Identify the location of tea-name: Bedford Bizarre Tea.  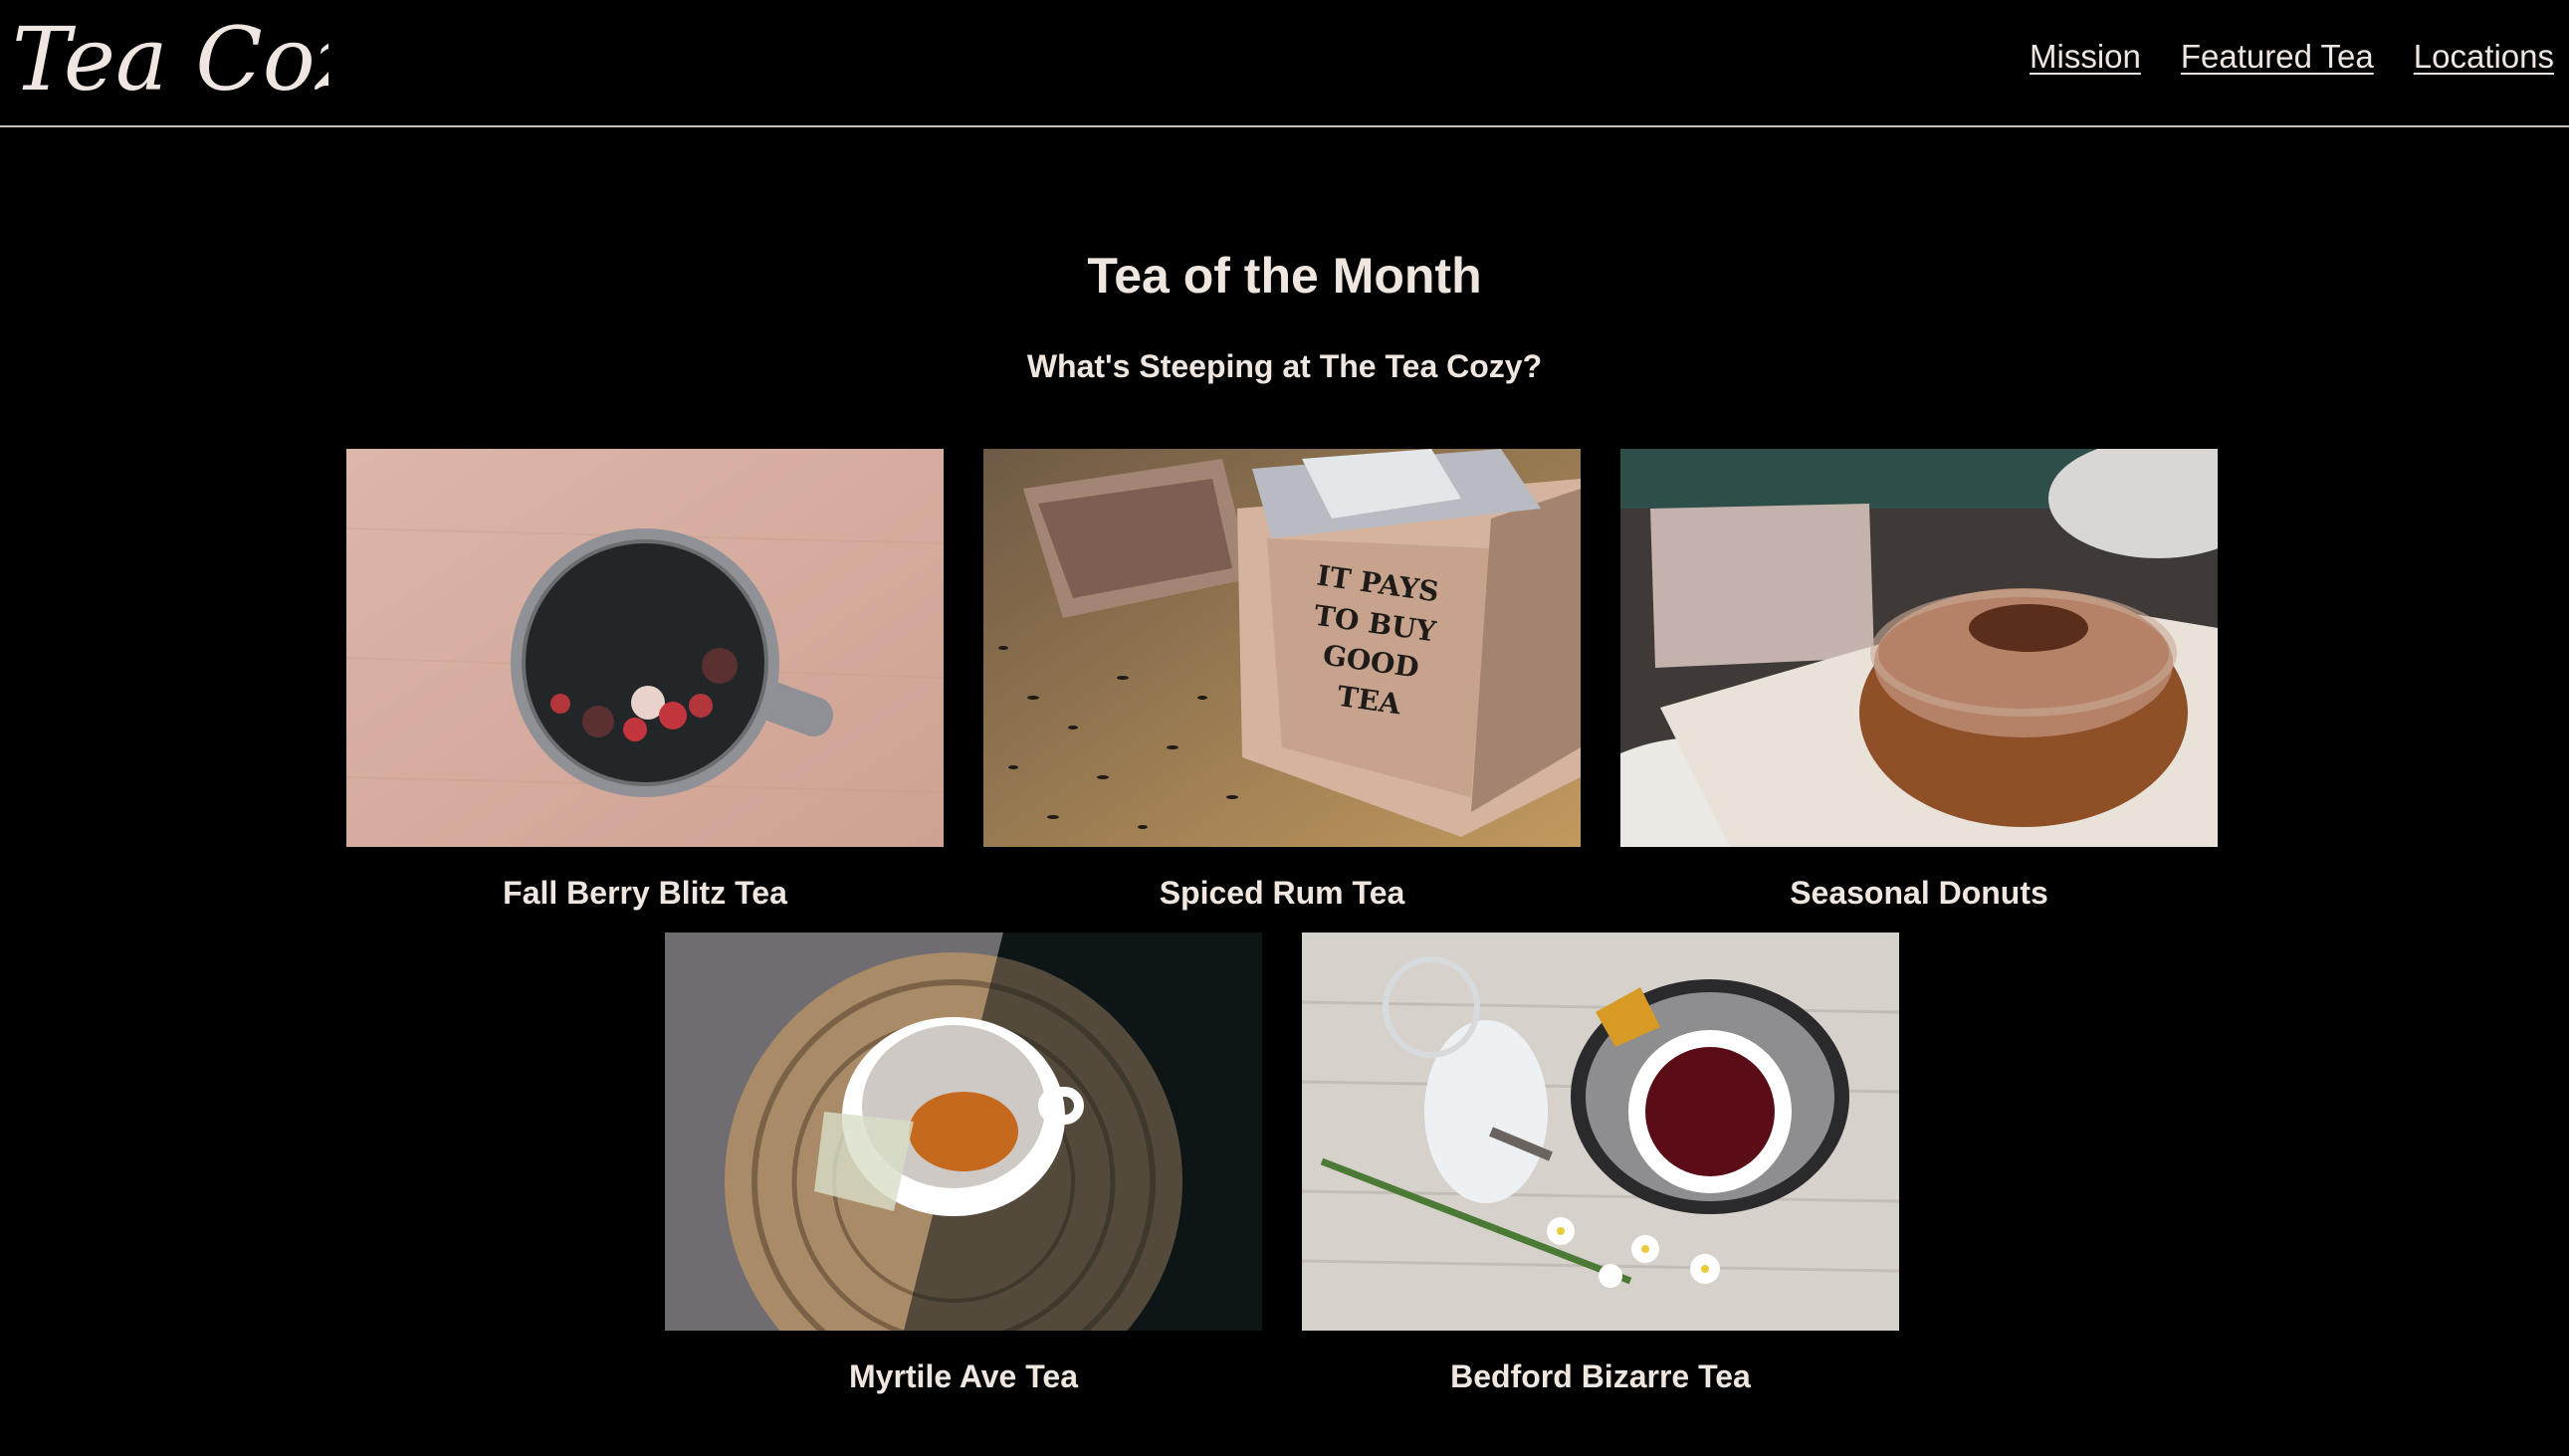
(1600, 1376).